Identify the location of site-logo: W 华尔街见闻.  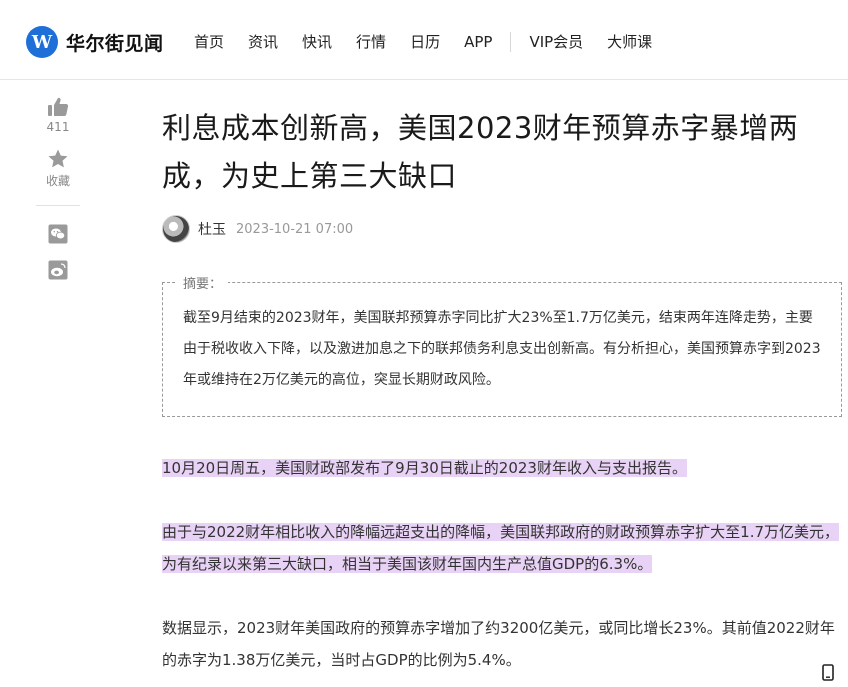
(95, 42).